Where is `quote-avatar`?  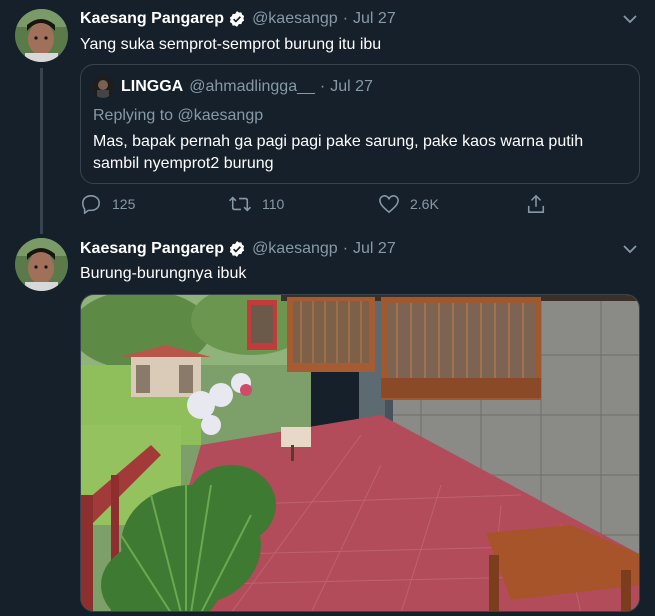
quote-avatar is located at coordinates (103, 87).